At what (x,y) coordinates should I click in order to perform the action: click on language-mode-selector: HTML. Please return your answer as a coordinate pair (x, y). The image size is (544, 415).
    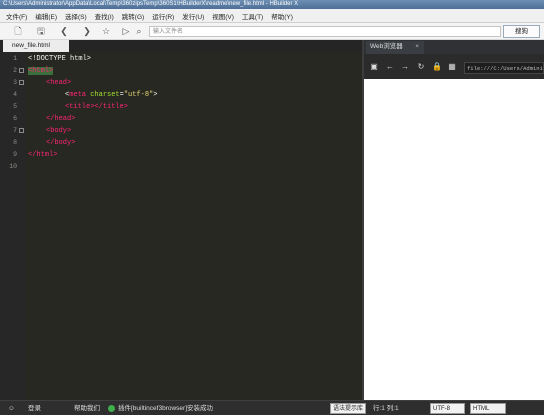
    Looking at the image, I should click on (488, 408).